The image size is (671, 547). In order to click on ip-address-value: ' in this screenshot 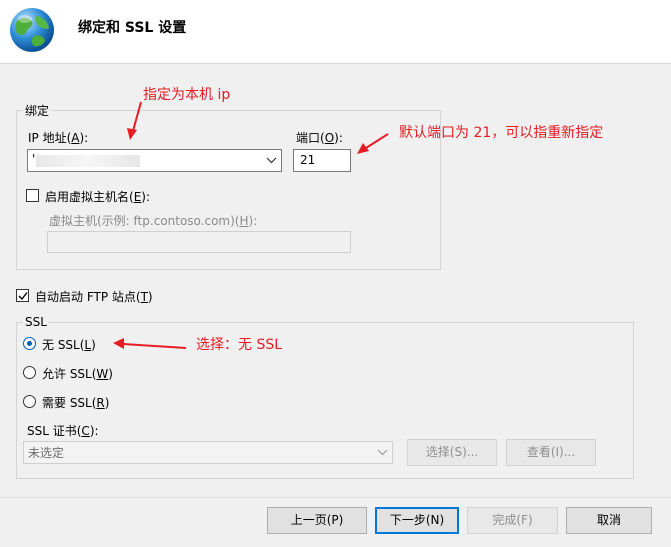, I will do `click(34, 159)`.